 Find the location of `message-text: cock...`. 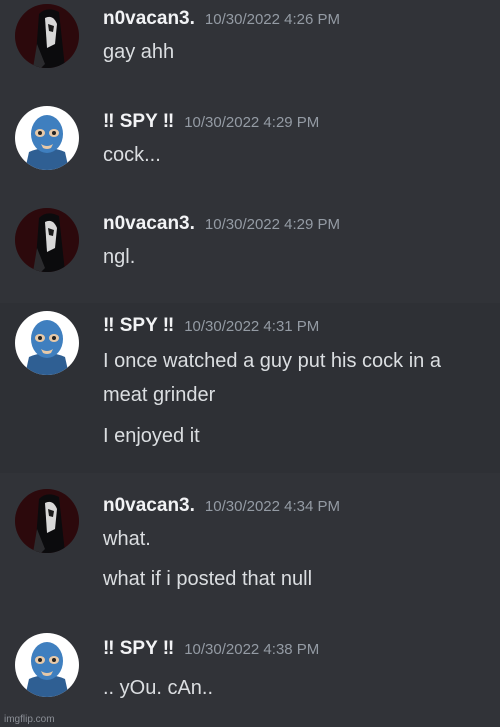

message-text: cock... is located at coordinates (132, 155).